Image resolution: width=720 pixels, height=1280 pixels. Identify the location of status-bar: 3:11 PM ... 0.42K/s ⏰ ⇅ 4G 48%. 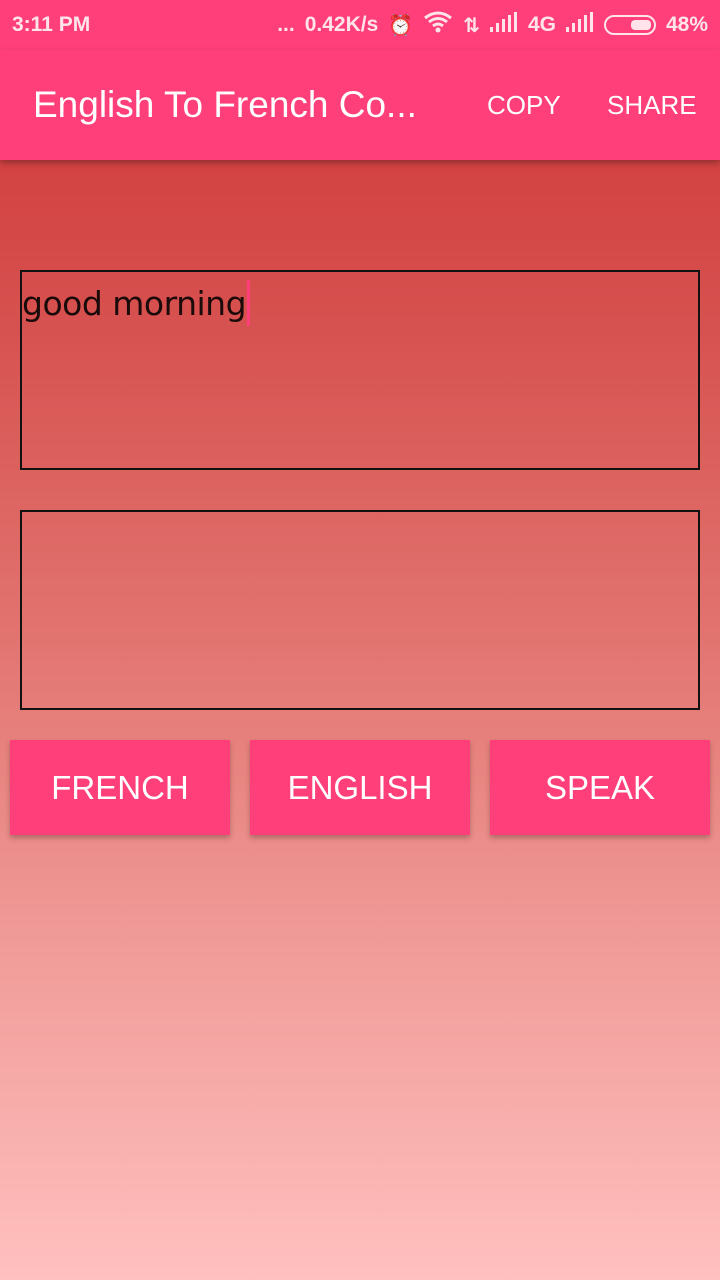
(360, 25).